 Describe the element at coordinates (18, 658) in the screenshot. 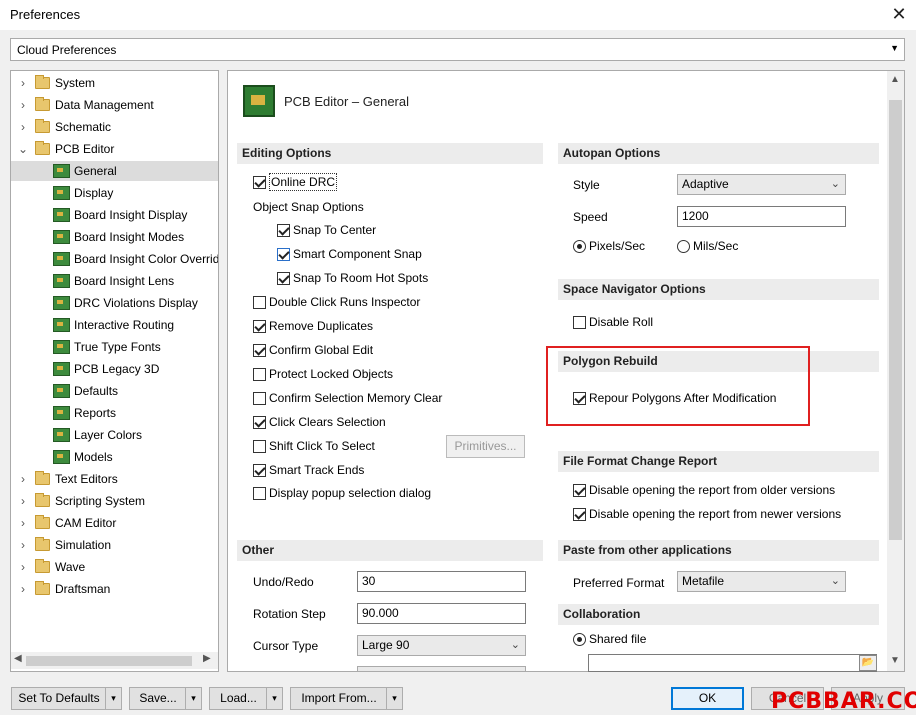

I see `scroll-left-icon: ◀` at that location.